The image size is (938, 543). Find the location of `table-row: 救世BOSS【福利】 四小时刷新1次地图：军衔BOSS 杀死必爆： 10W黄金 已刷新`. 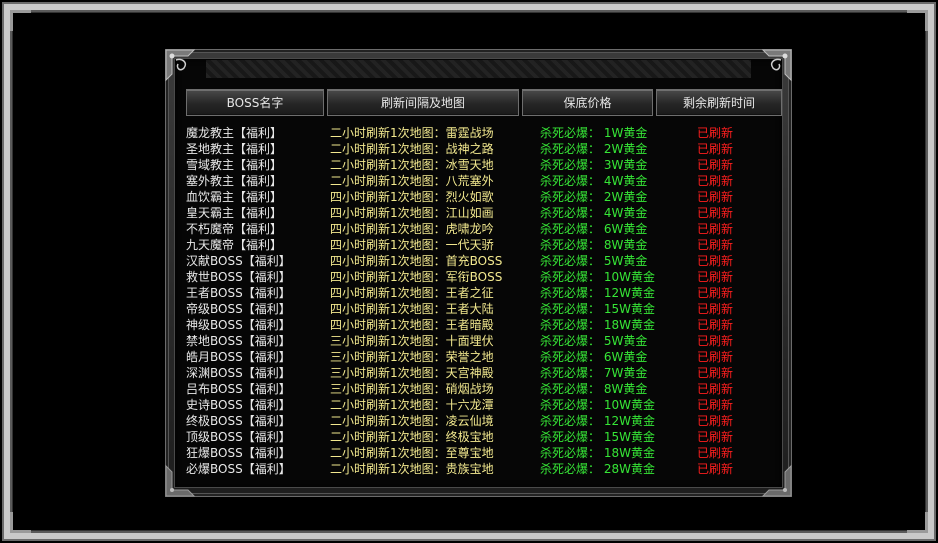

table-row: 救世BOSS【福利】 四小时刷新1次地图：军衔BOSS 杀死必爆： 10W黄金 已刷新 is located at coordinates (486, 277).